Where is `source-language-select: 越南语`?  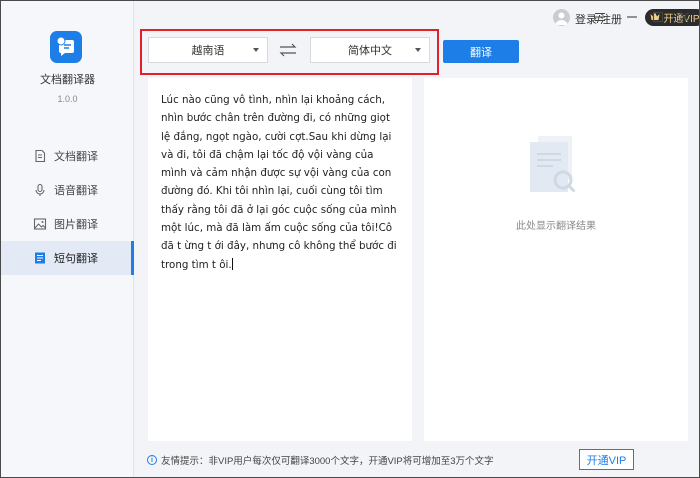 source-language-select: 越南语 is located at coordinates (208, 50).